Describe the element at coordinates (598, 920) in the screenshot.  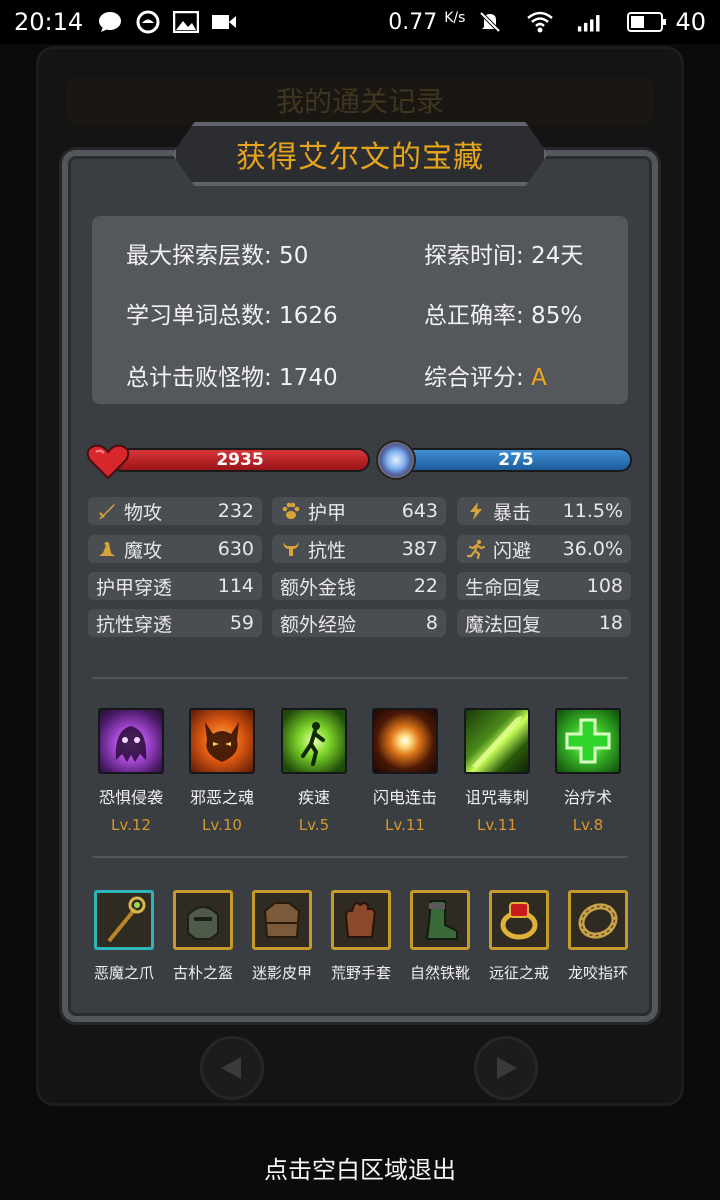
I see `dragon-ring-icon` at that location.